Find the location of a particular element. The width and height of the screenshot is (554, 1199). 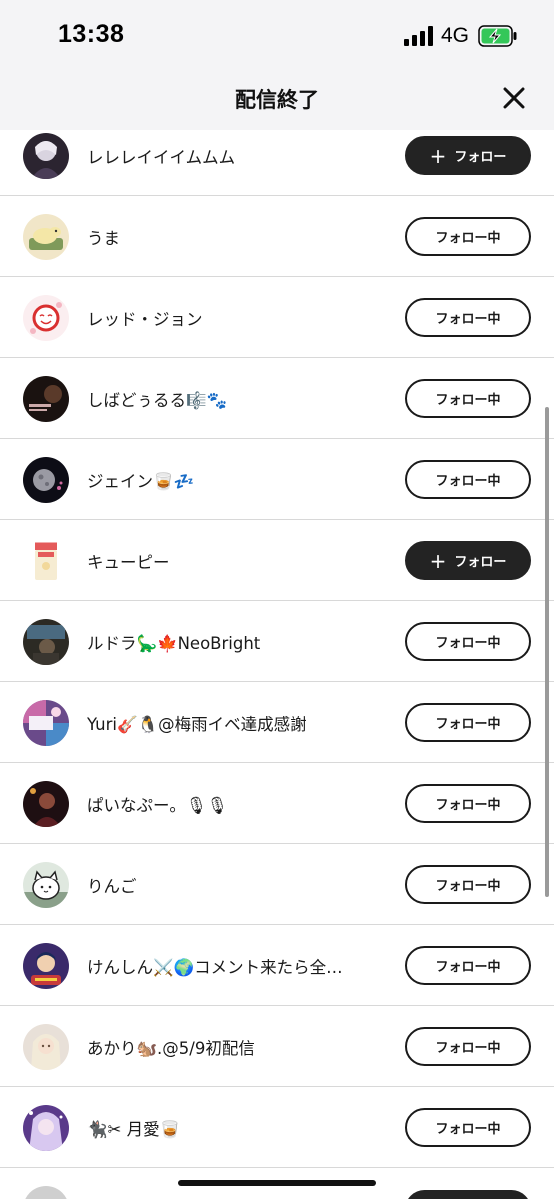

user-name: レッド・ジョン is located at coordinates (145, 319).